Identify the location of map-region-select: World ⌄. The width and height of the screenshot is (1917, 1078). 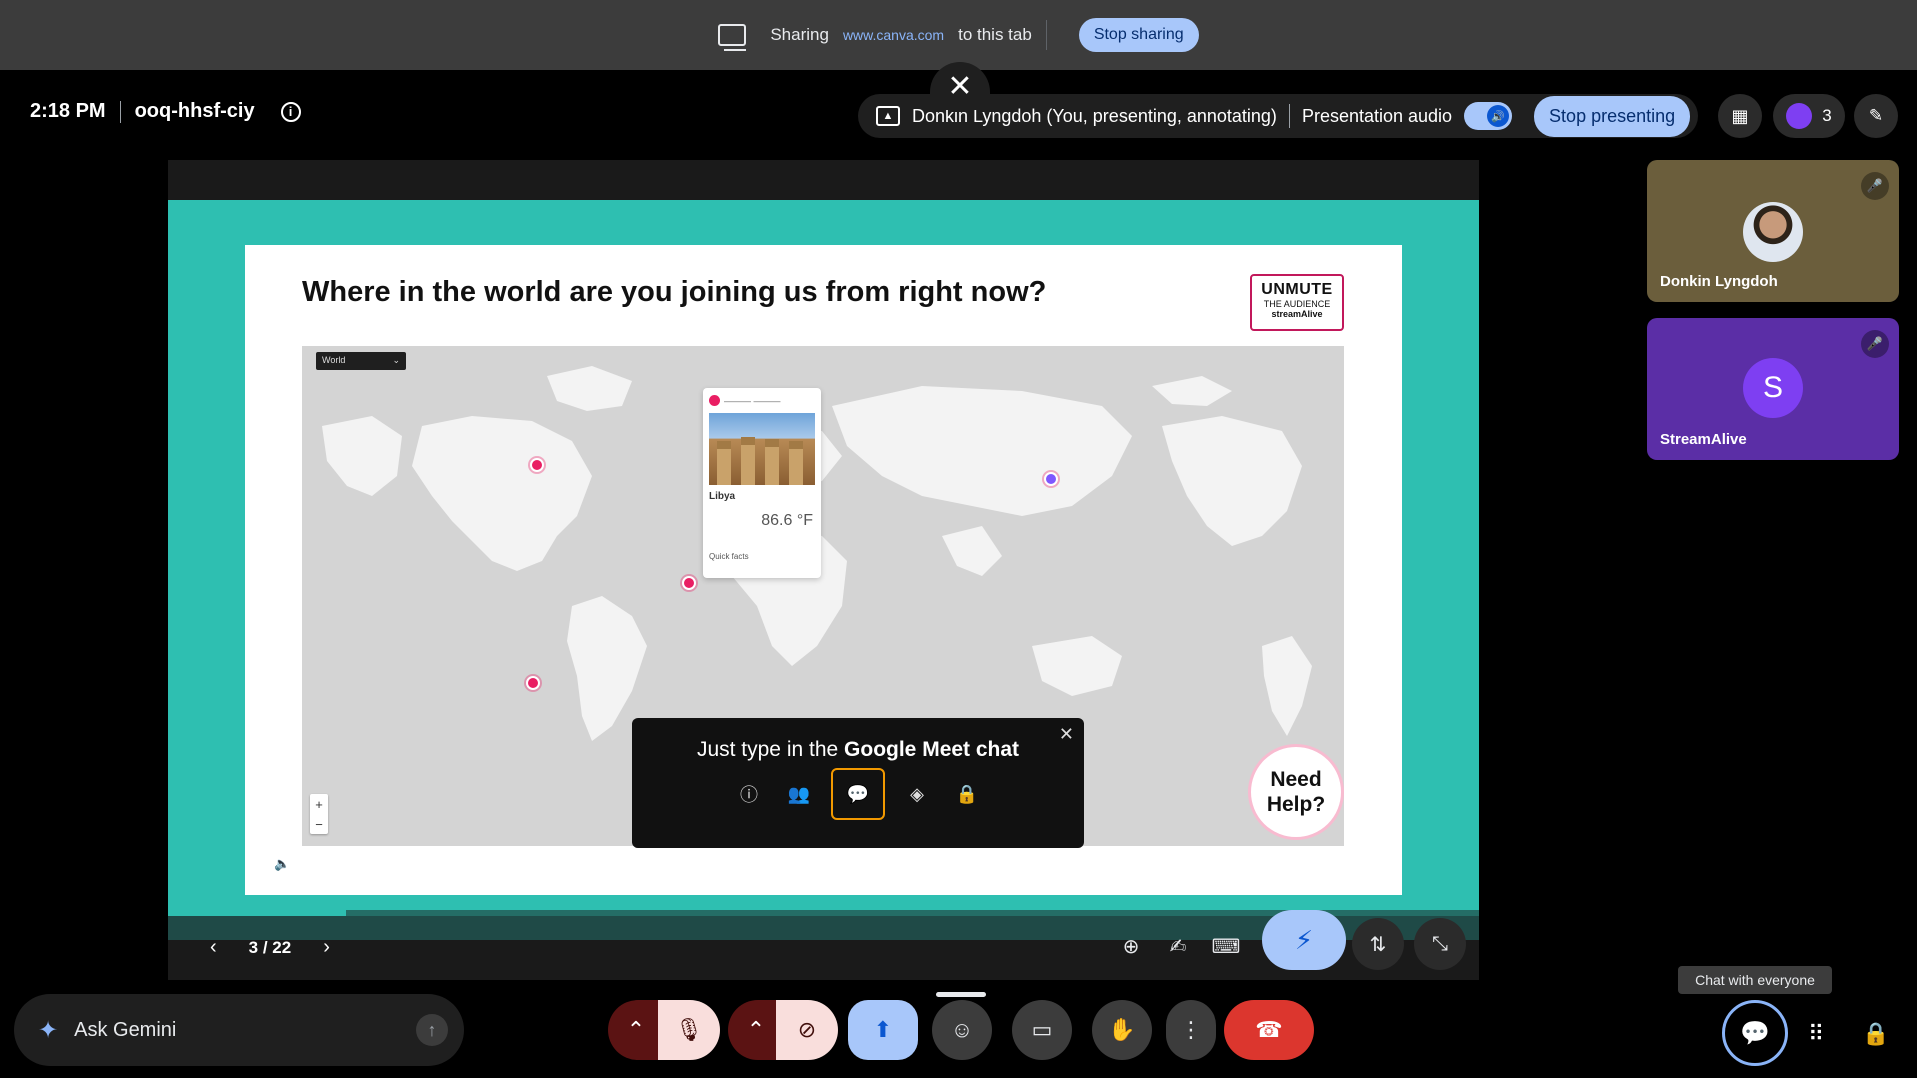
(361, 361).